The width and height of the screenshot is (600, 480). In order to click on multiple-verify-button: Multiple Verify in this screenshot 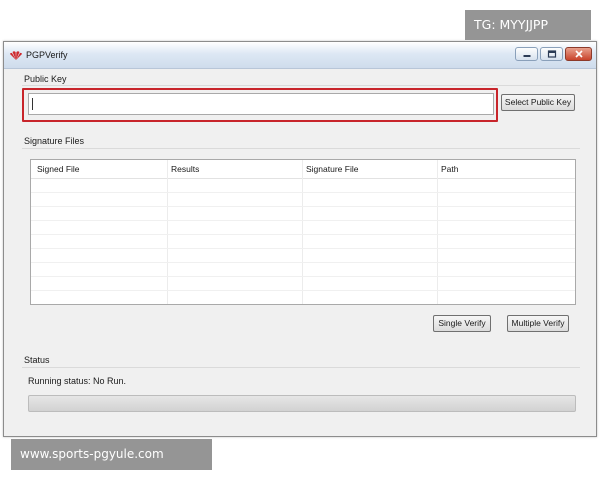, I will do `click(538, 323)`.